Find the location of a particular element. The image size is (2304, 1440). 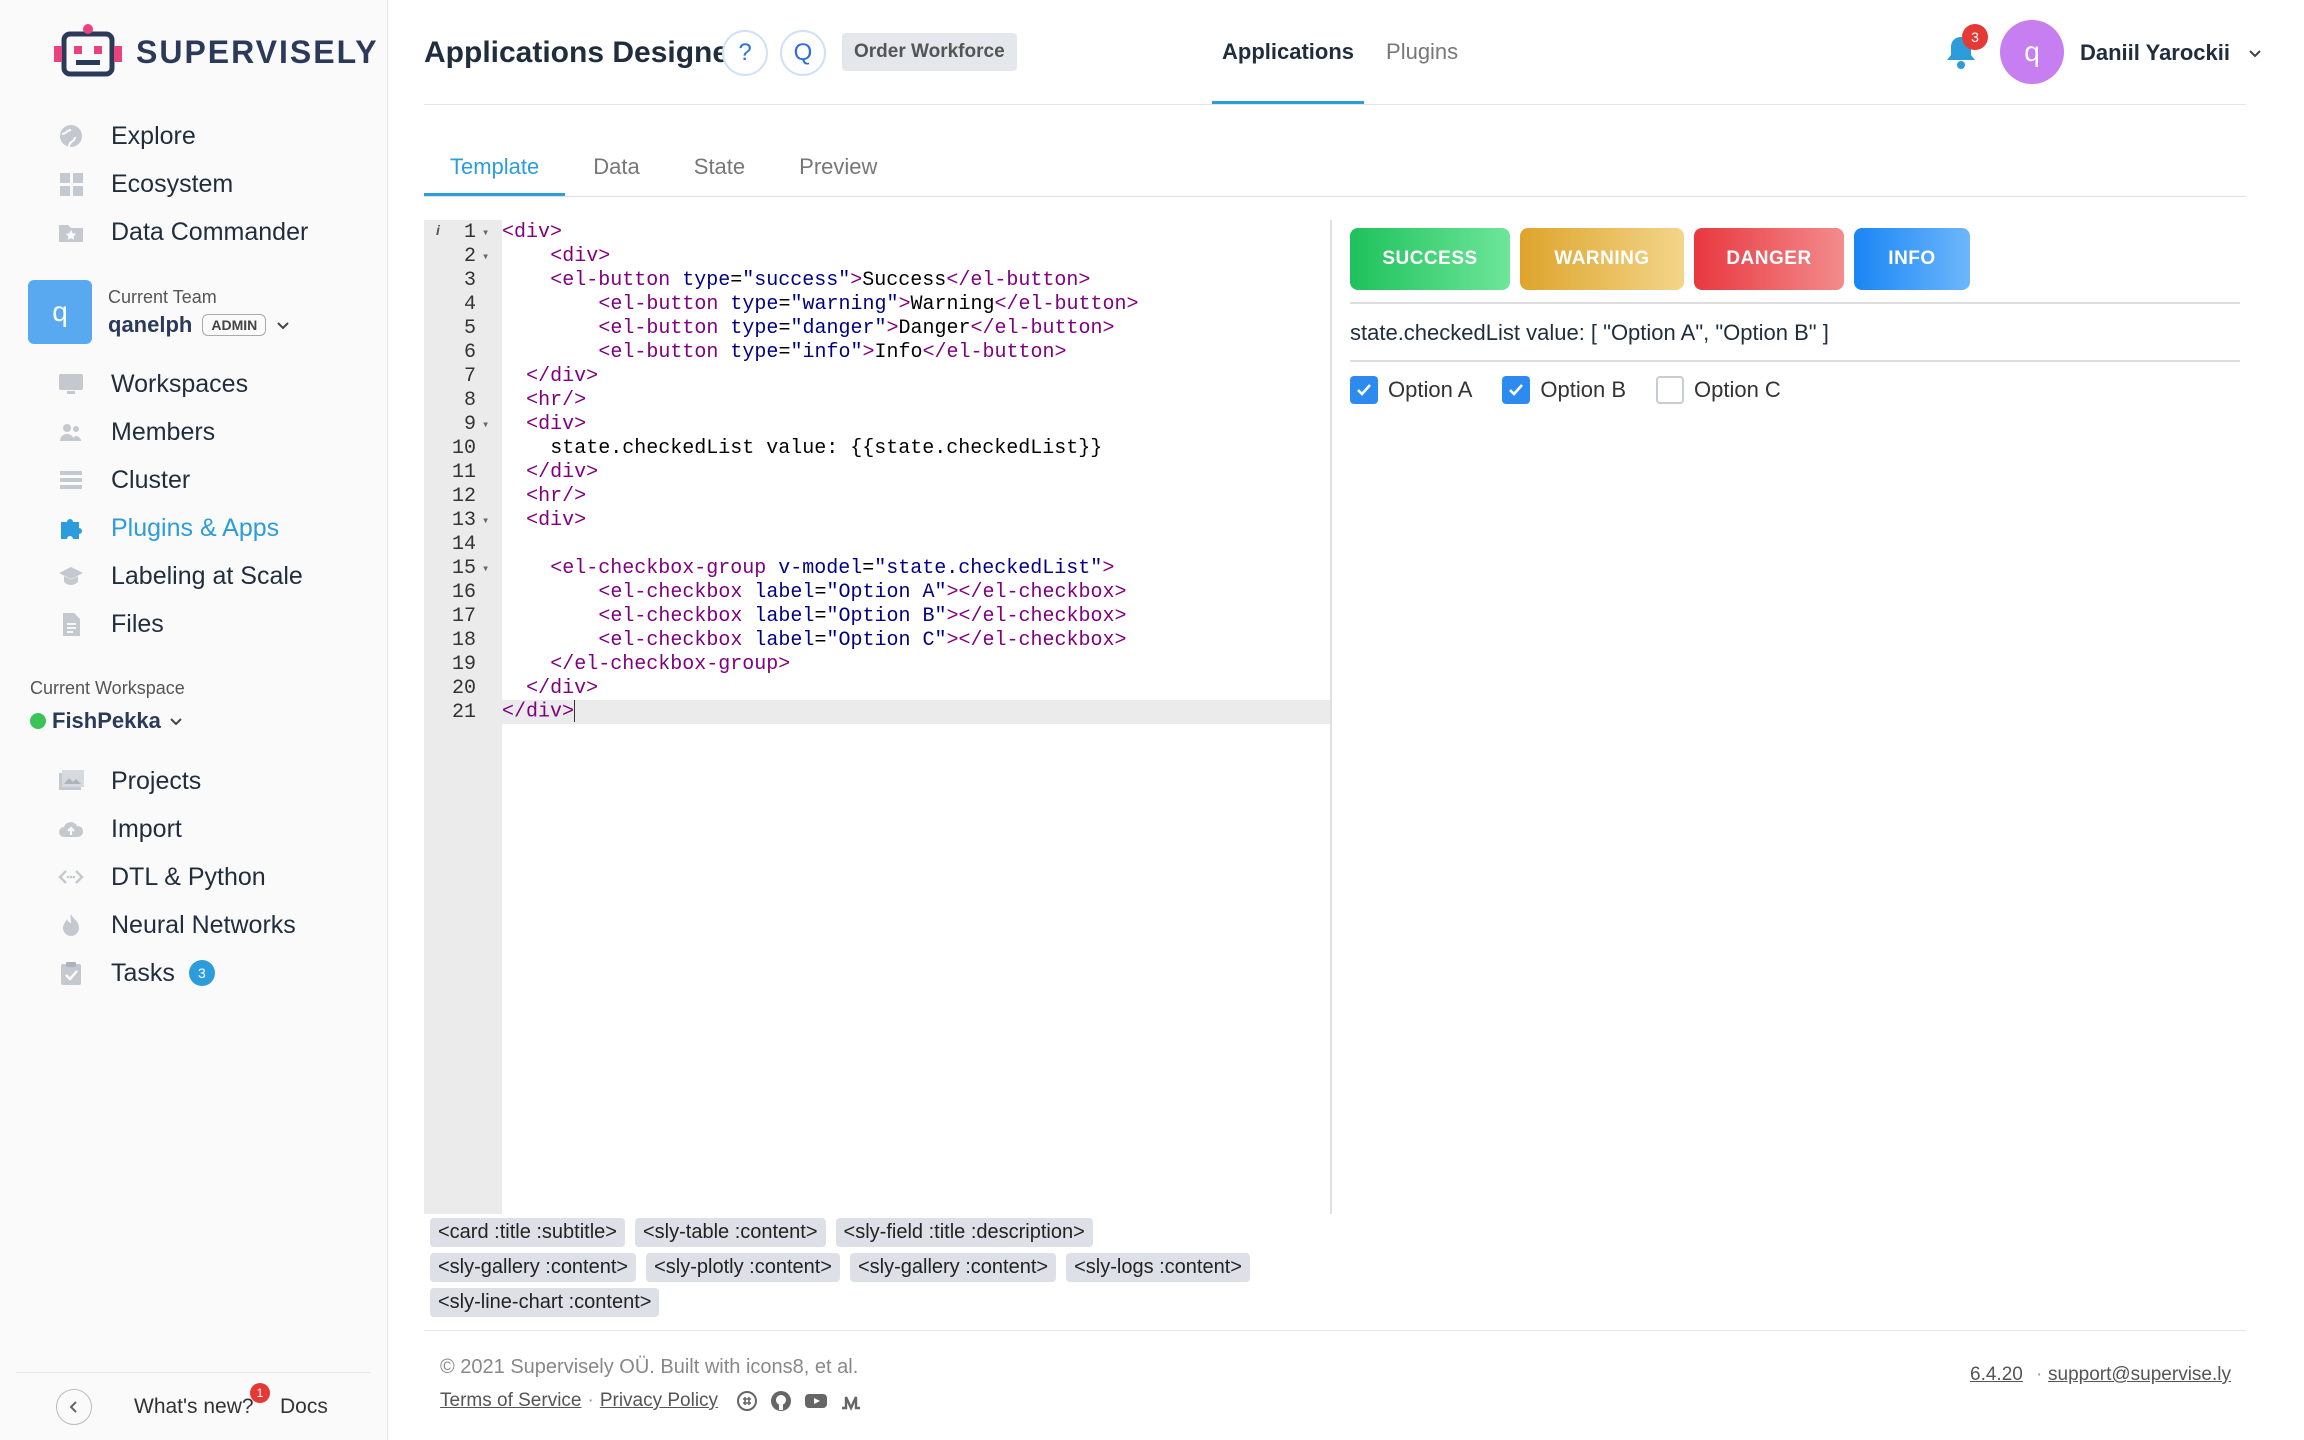

checkbox-empty-icon is located at coordinates (1670, 390).